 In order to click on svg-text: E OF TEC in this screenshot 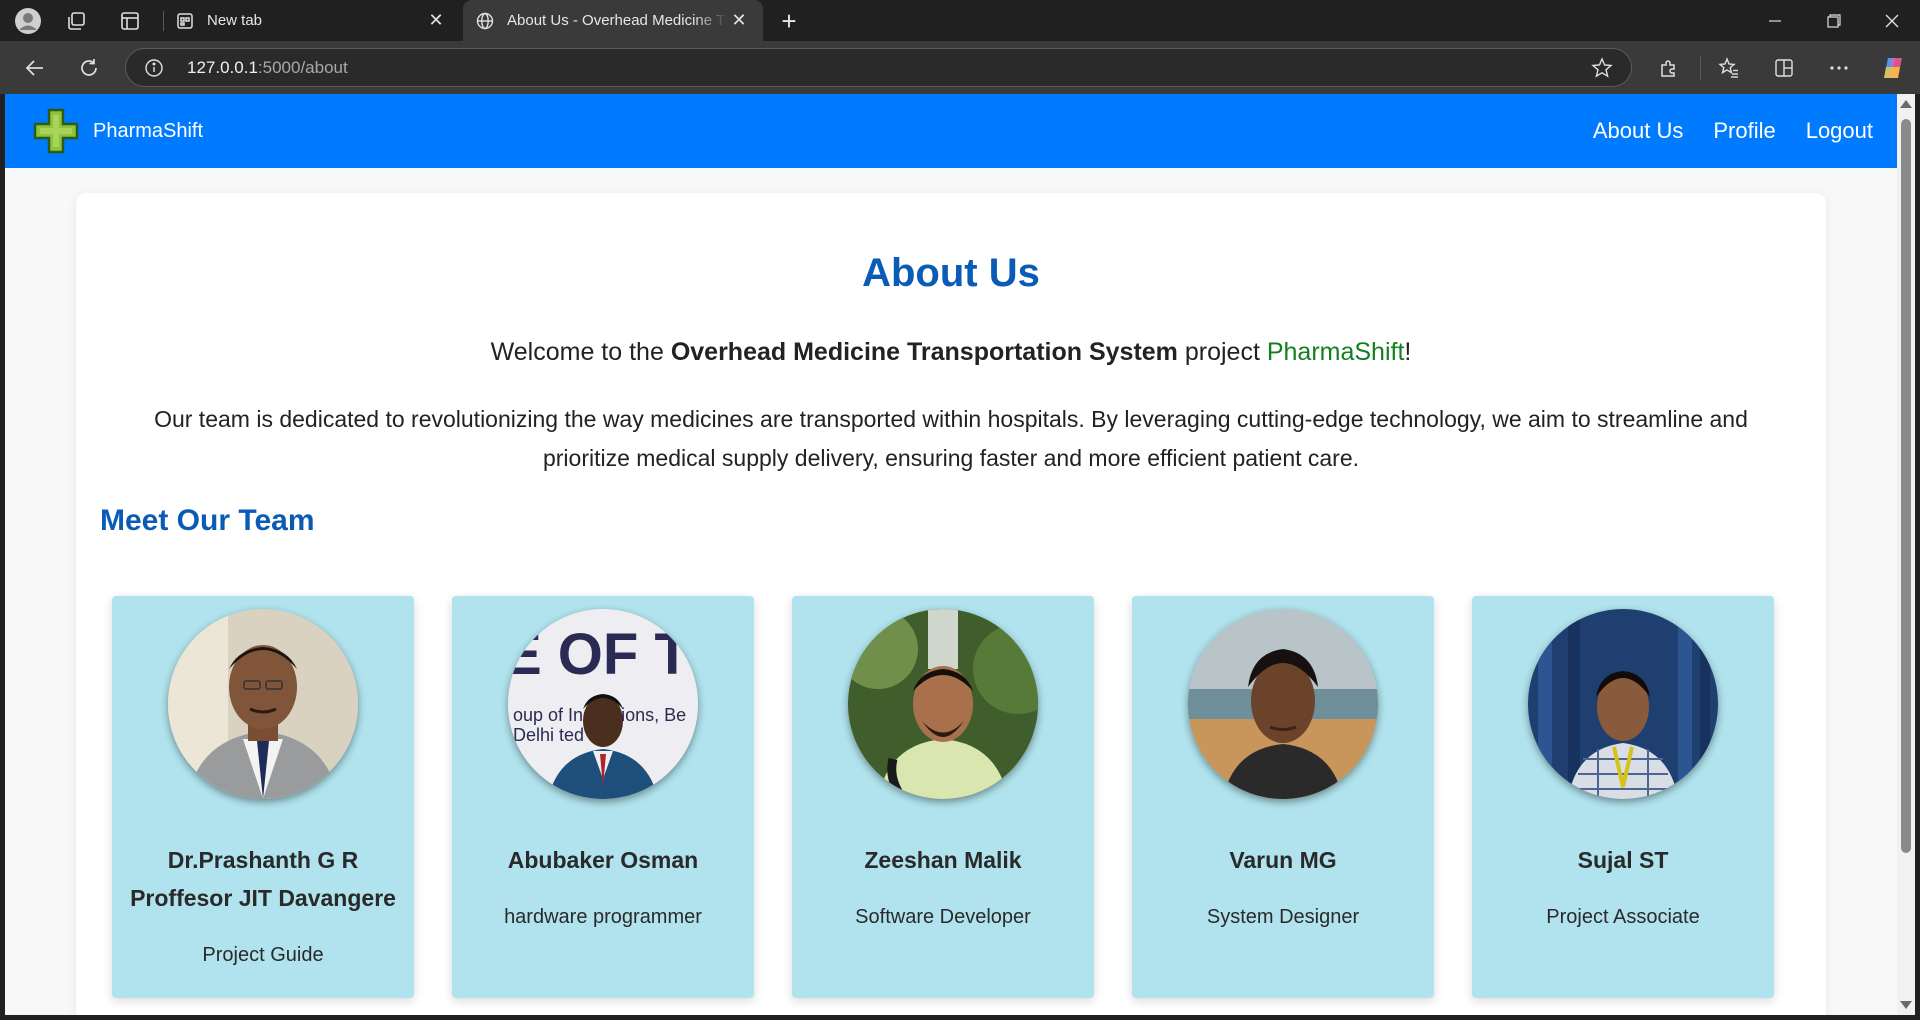, I will do `click(603, 654)`.